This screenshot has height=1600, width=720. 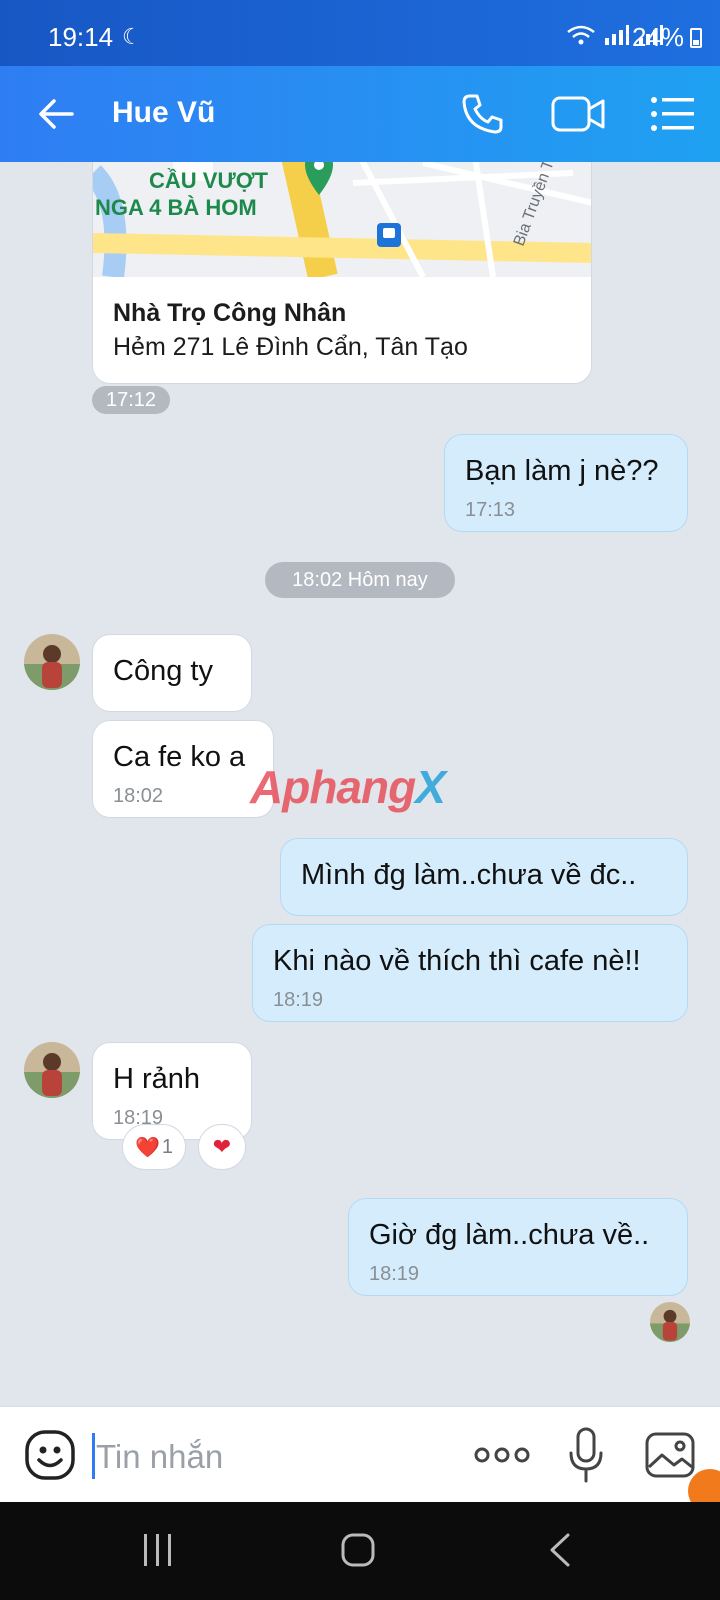 I want to click on emoji-icon, so click(x=50, y=1455).